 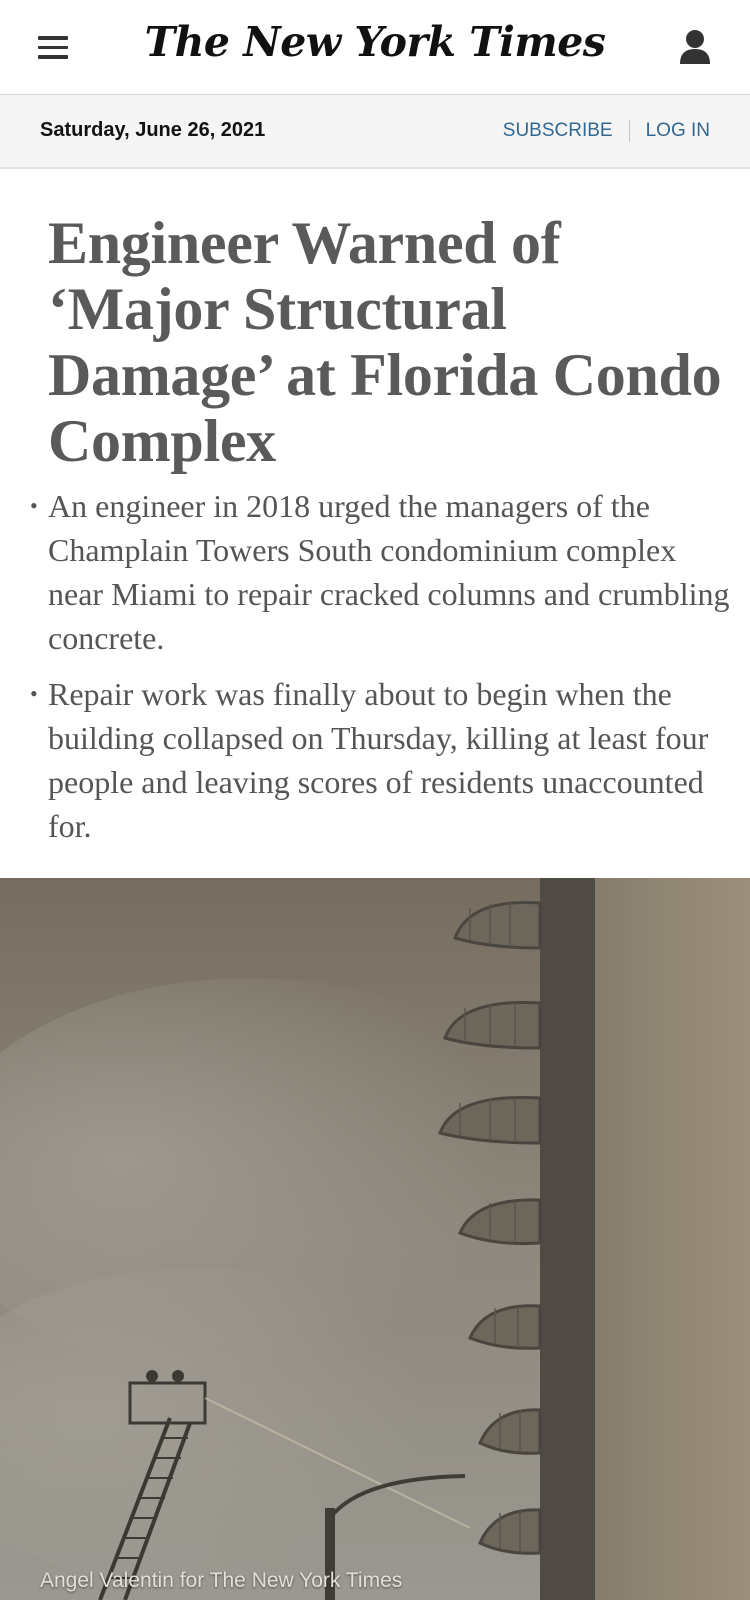 I want to click on nyt-logo: The New York Times, so click(x=375, y=42).